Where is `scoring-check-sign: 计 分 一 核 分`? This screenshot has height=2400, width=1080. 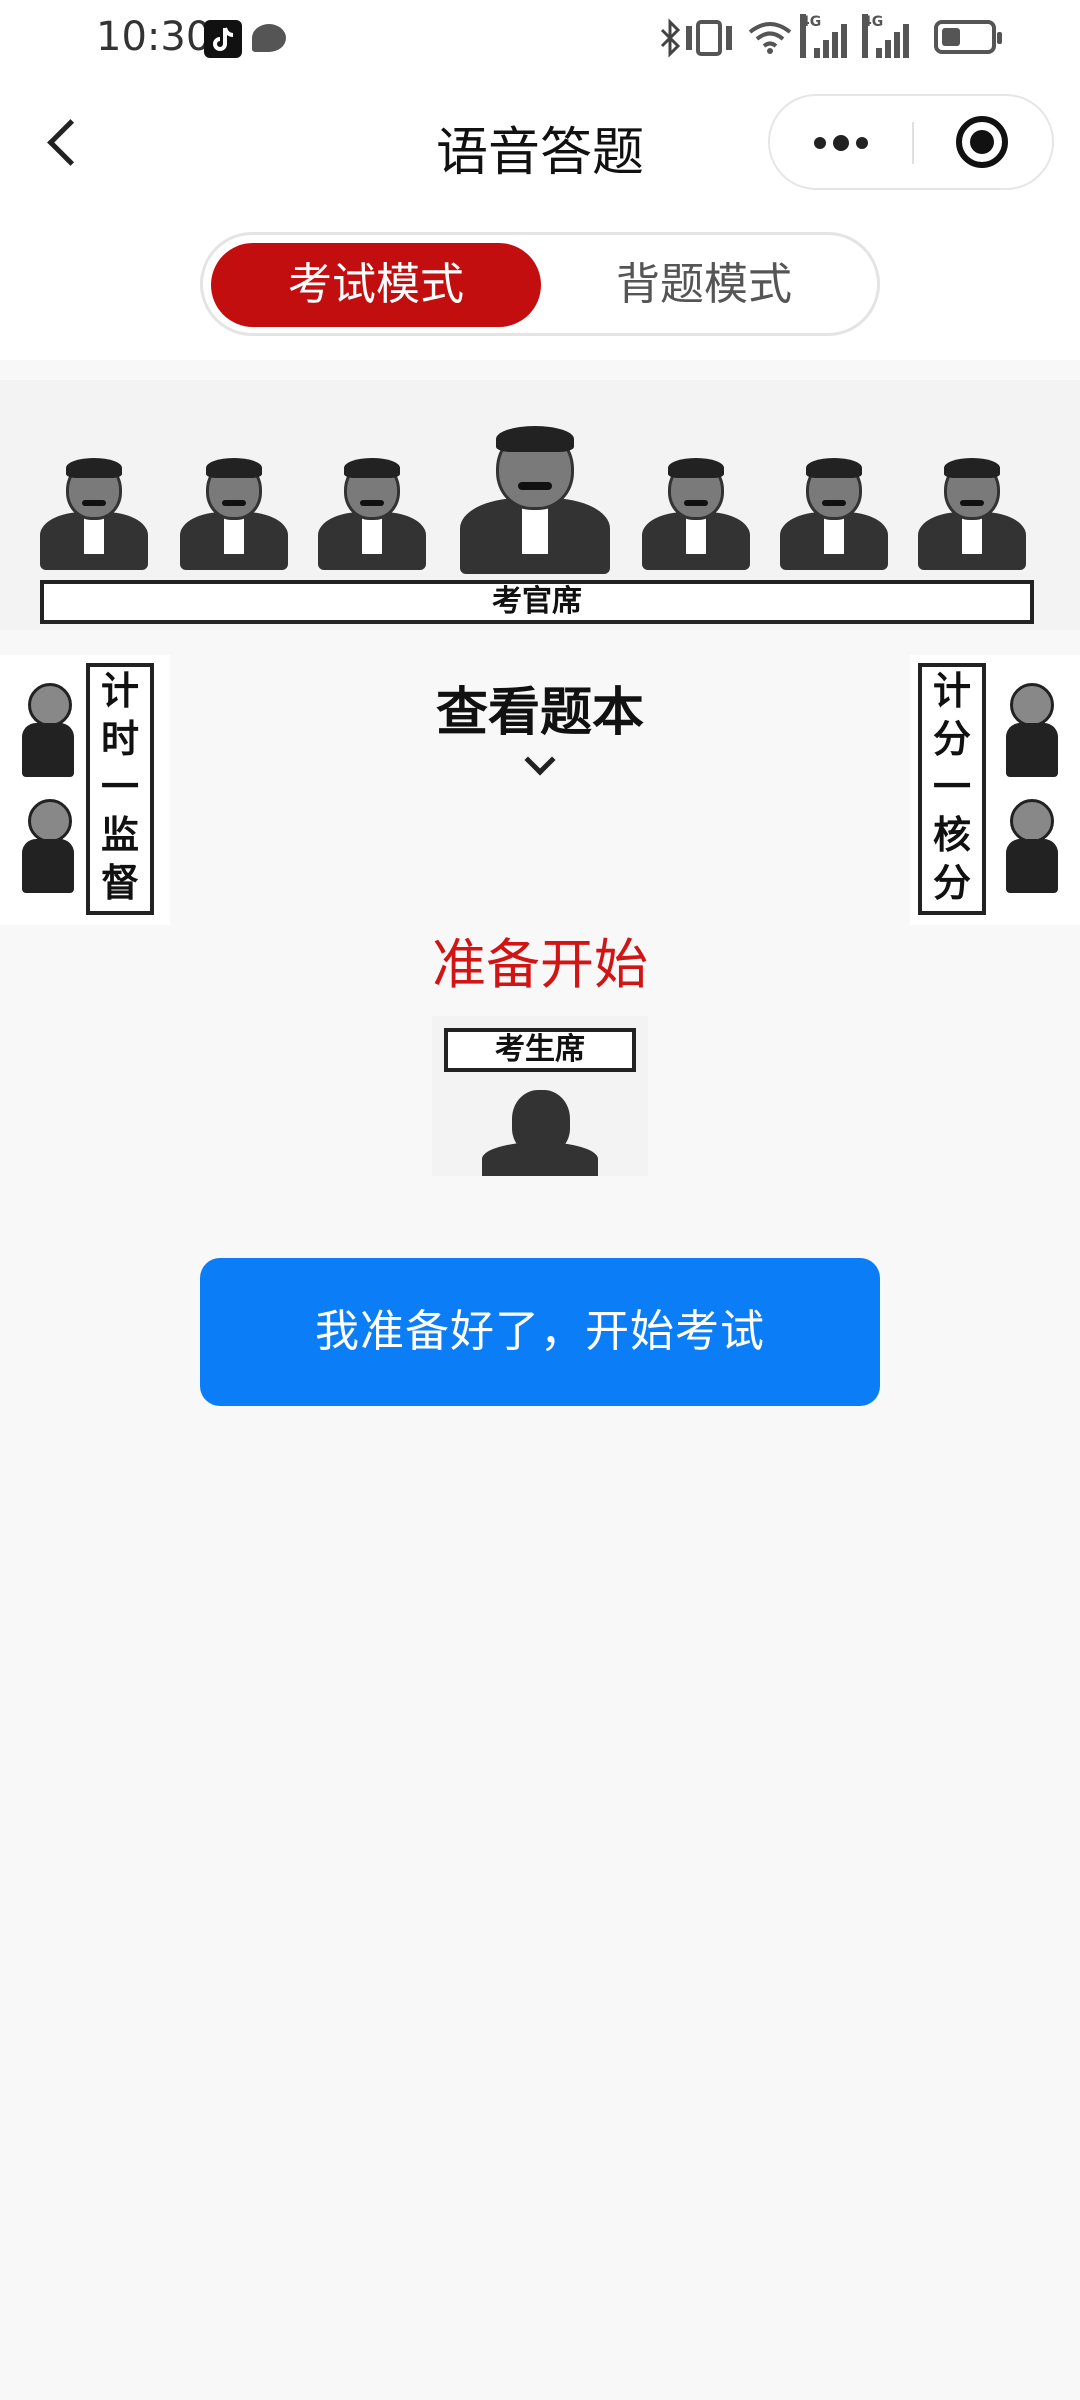
scoring-check-sign: 计 分 一 核 分 is located at coordinates (952, 789).